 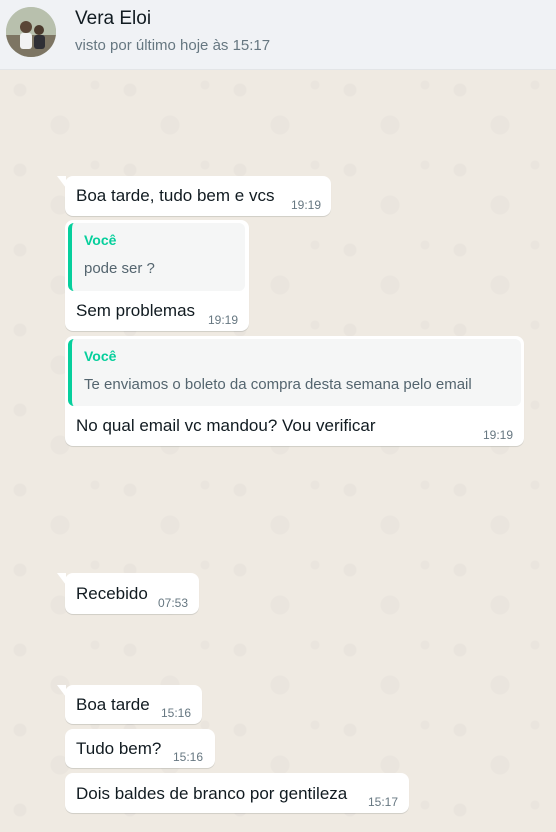 I want to click on message-text: Boa tarde, tudo bem e vcs, so click(x=175, y=195).